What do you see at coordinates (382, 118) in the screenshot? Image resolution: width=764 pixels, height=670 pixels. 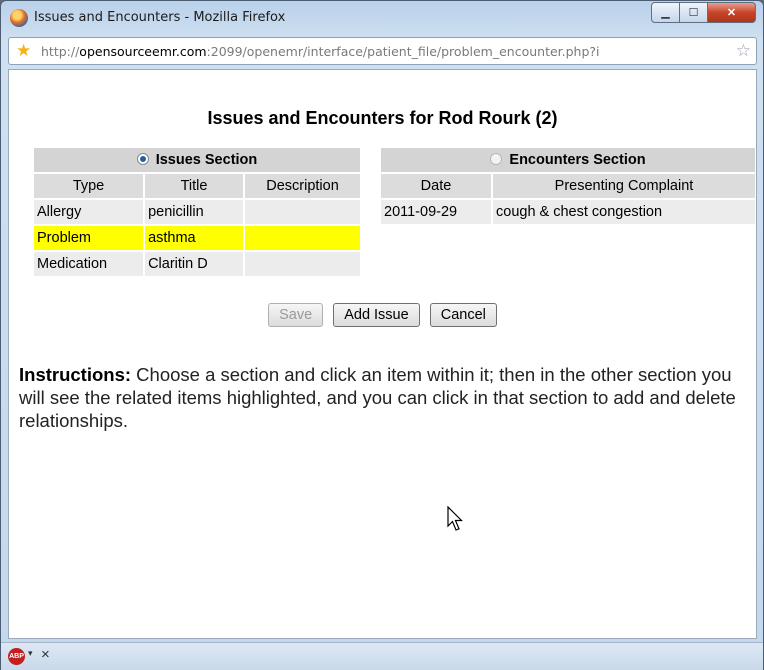 I see `page-title: Issues and Encounters for Rod Rourk (2)` at bounding box center [382, 118].